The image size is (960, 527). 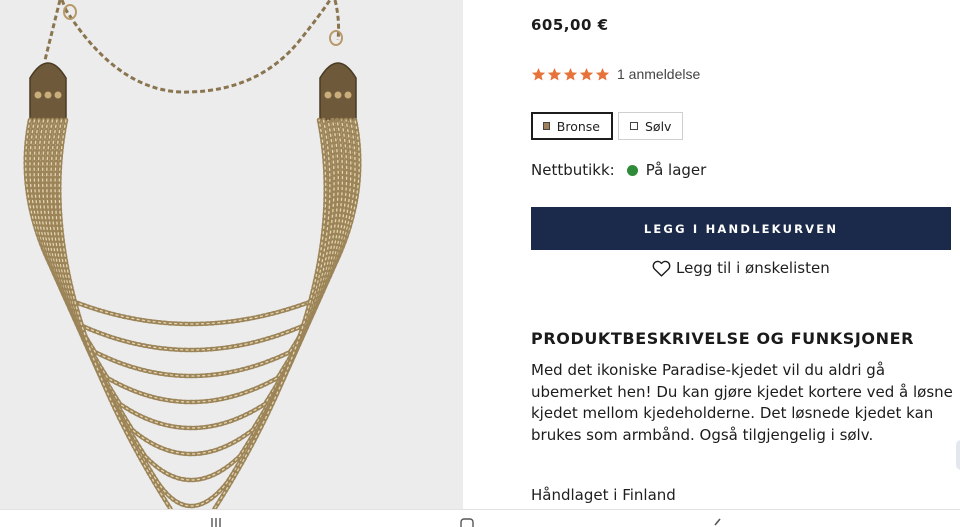 I want to click on star-rating, so click(x=570, y=74).